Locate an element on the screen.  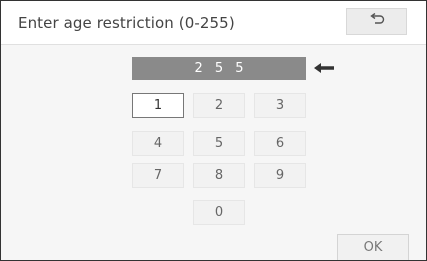
left-arrow-backspace-icon is located at coordinates (324, 68).